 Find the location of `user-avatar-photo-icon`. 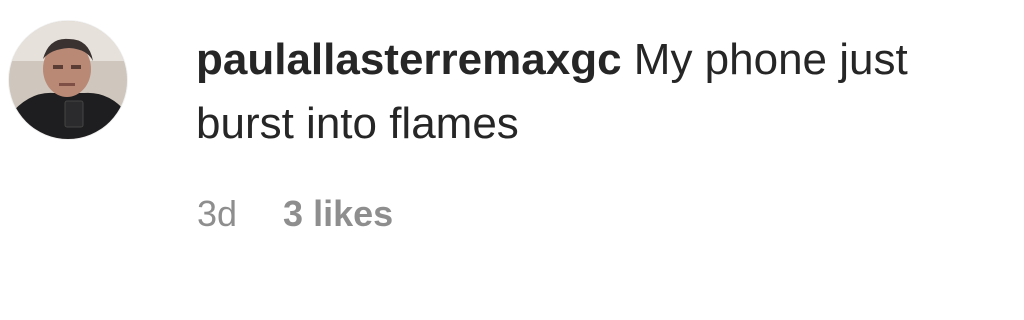

user-avatar-photo-icon is located at coordinates (68, 80).